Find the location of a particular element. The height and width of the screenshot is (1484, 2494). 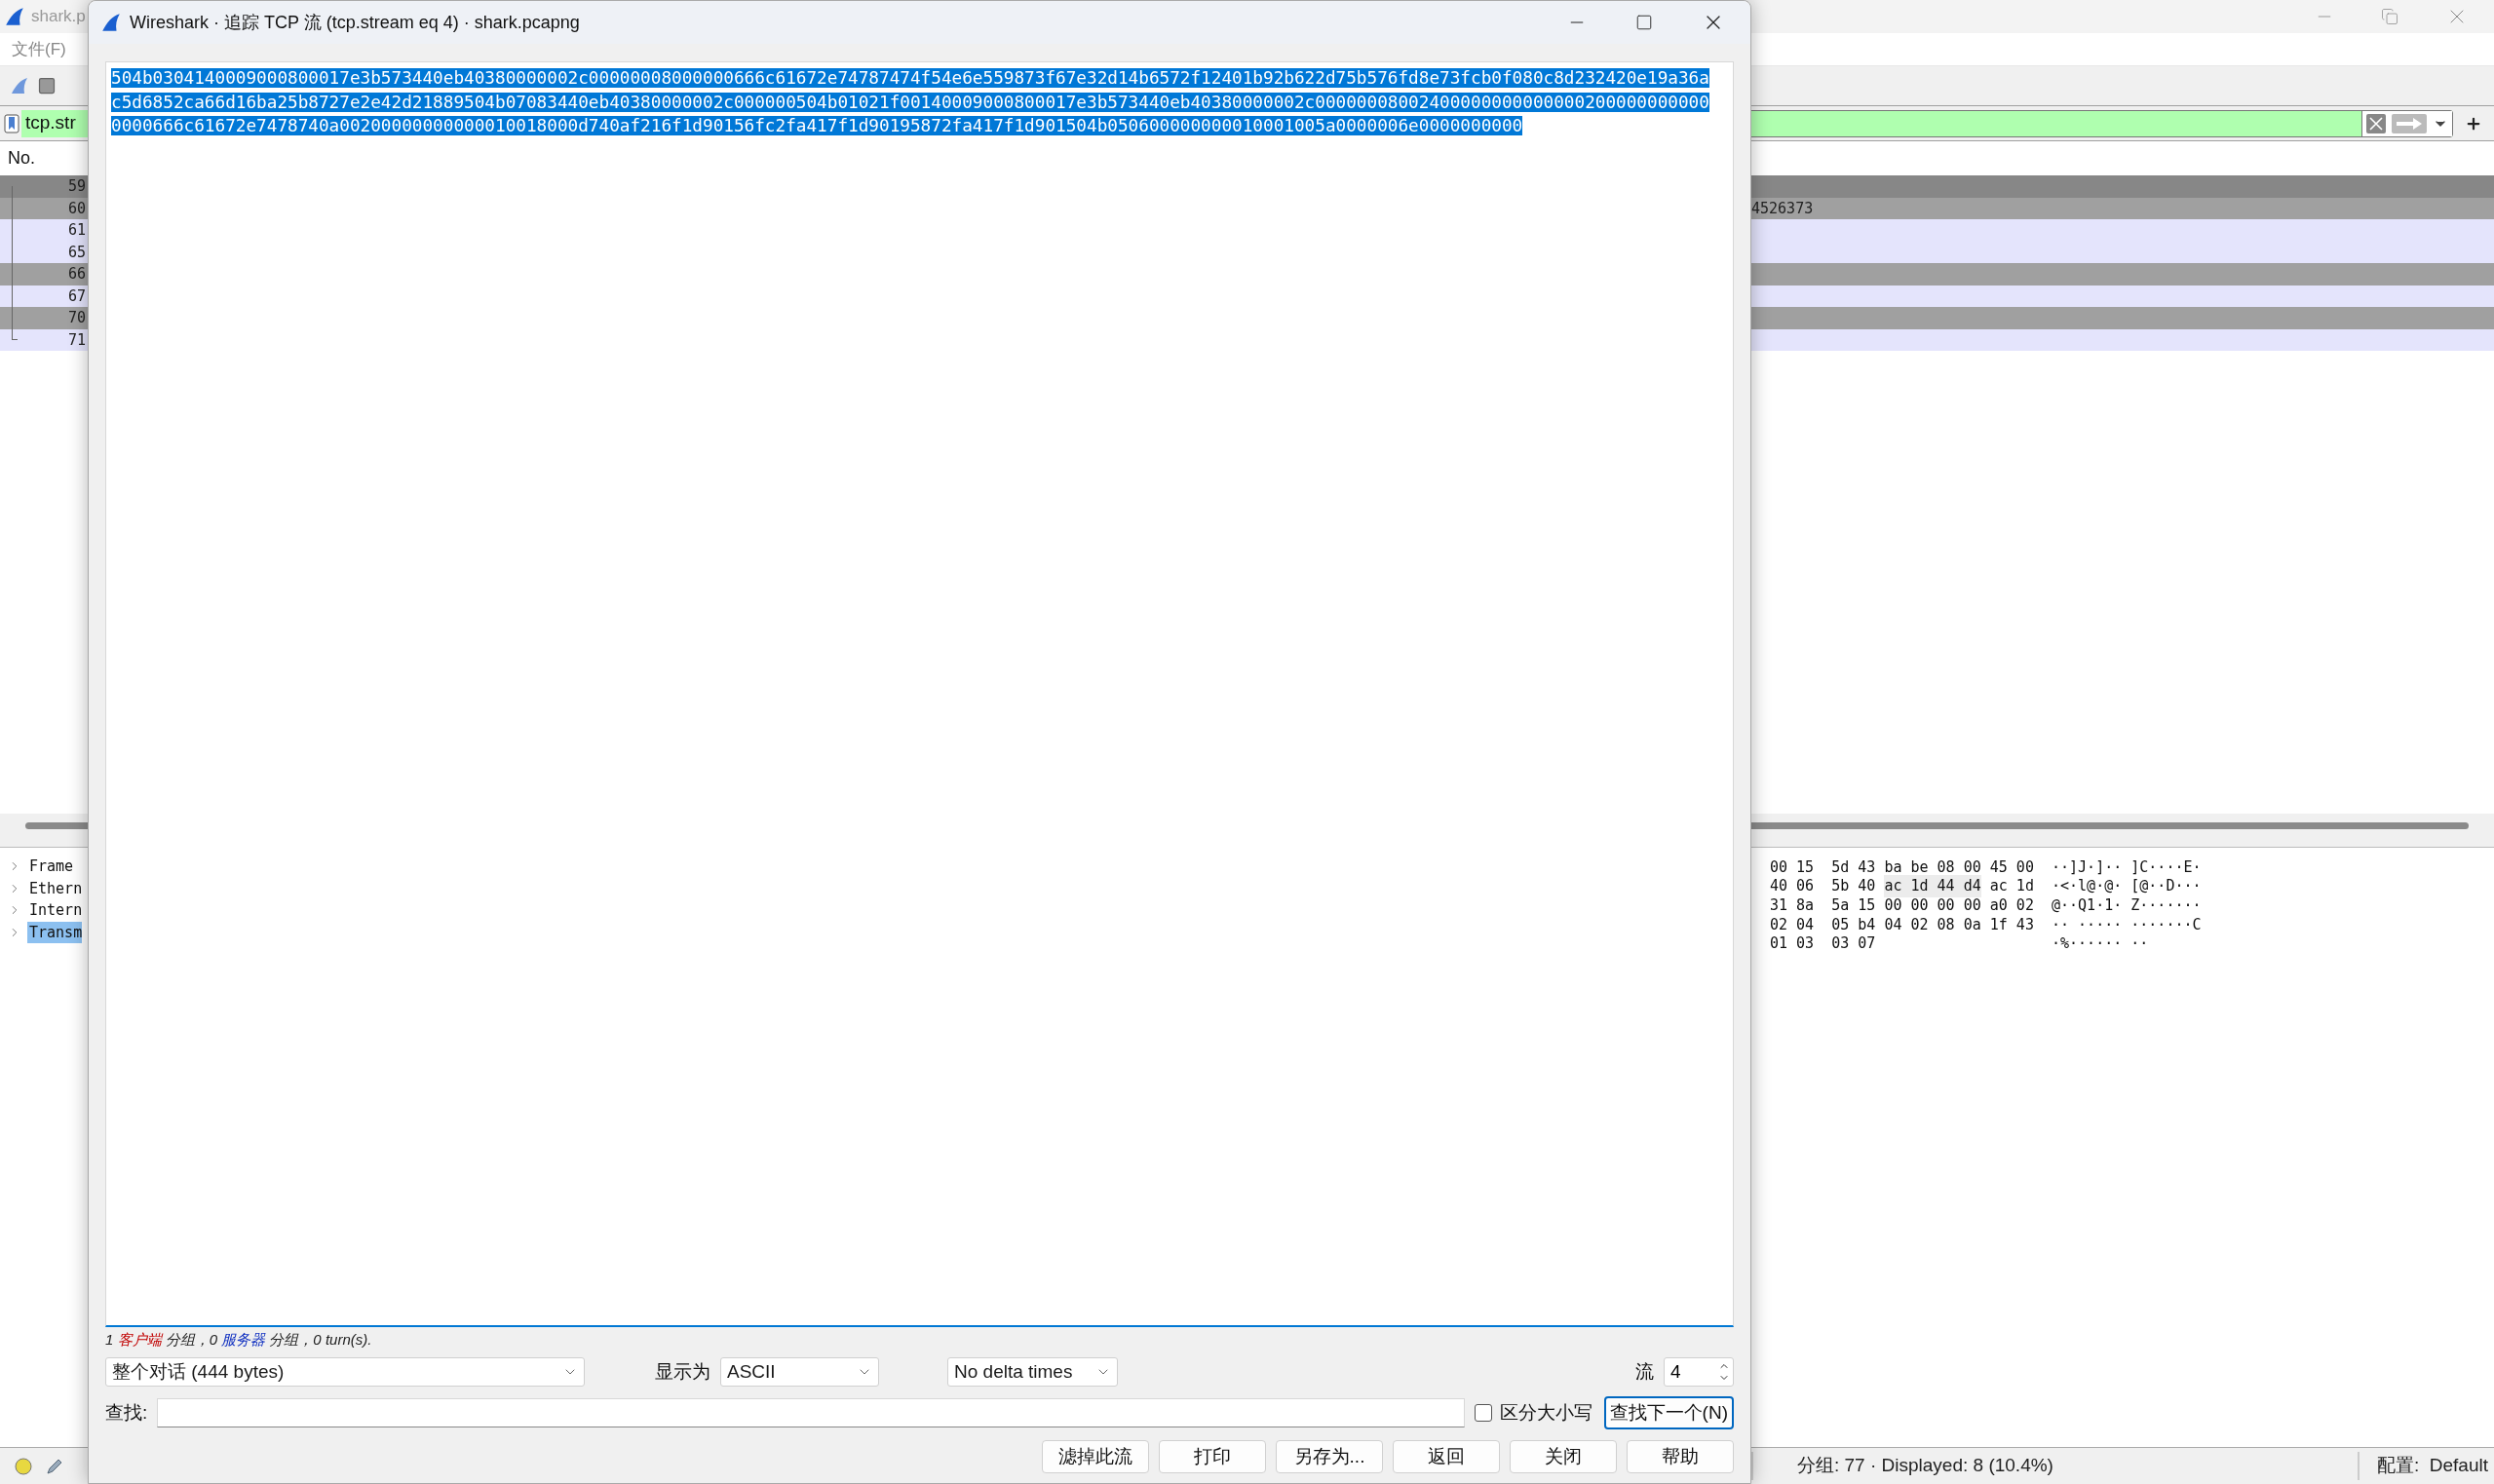

tree-item: Transm is located at coordinates (55, 932).